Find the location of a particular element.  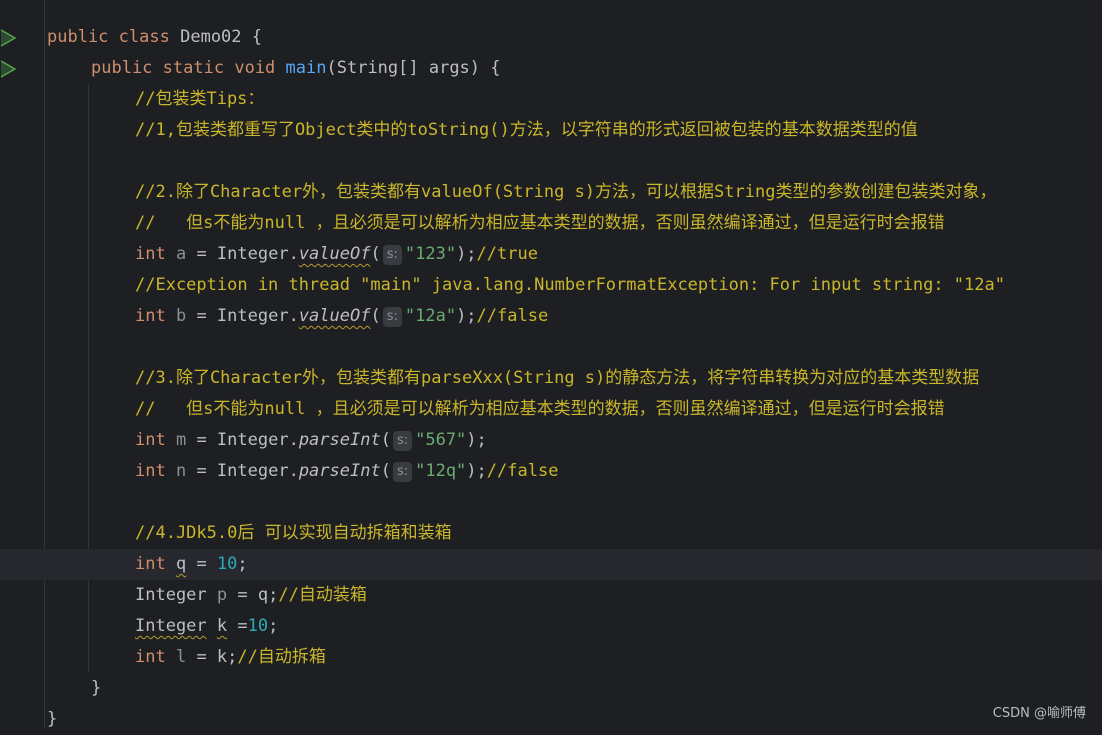

variable: m is located at coordinates (181, 440).